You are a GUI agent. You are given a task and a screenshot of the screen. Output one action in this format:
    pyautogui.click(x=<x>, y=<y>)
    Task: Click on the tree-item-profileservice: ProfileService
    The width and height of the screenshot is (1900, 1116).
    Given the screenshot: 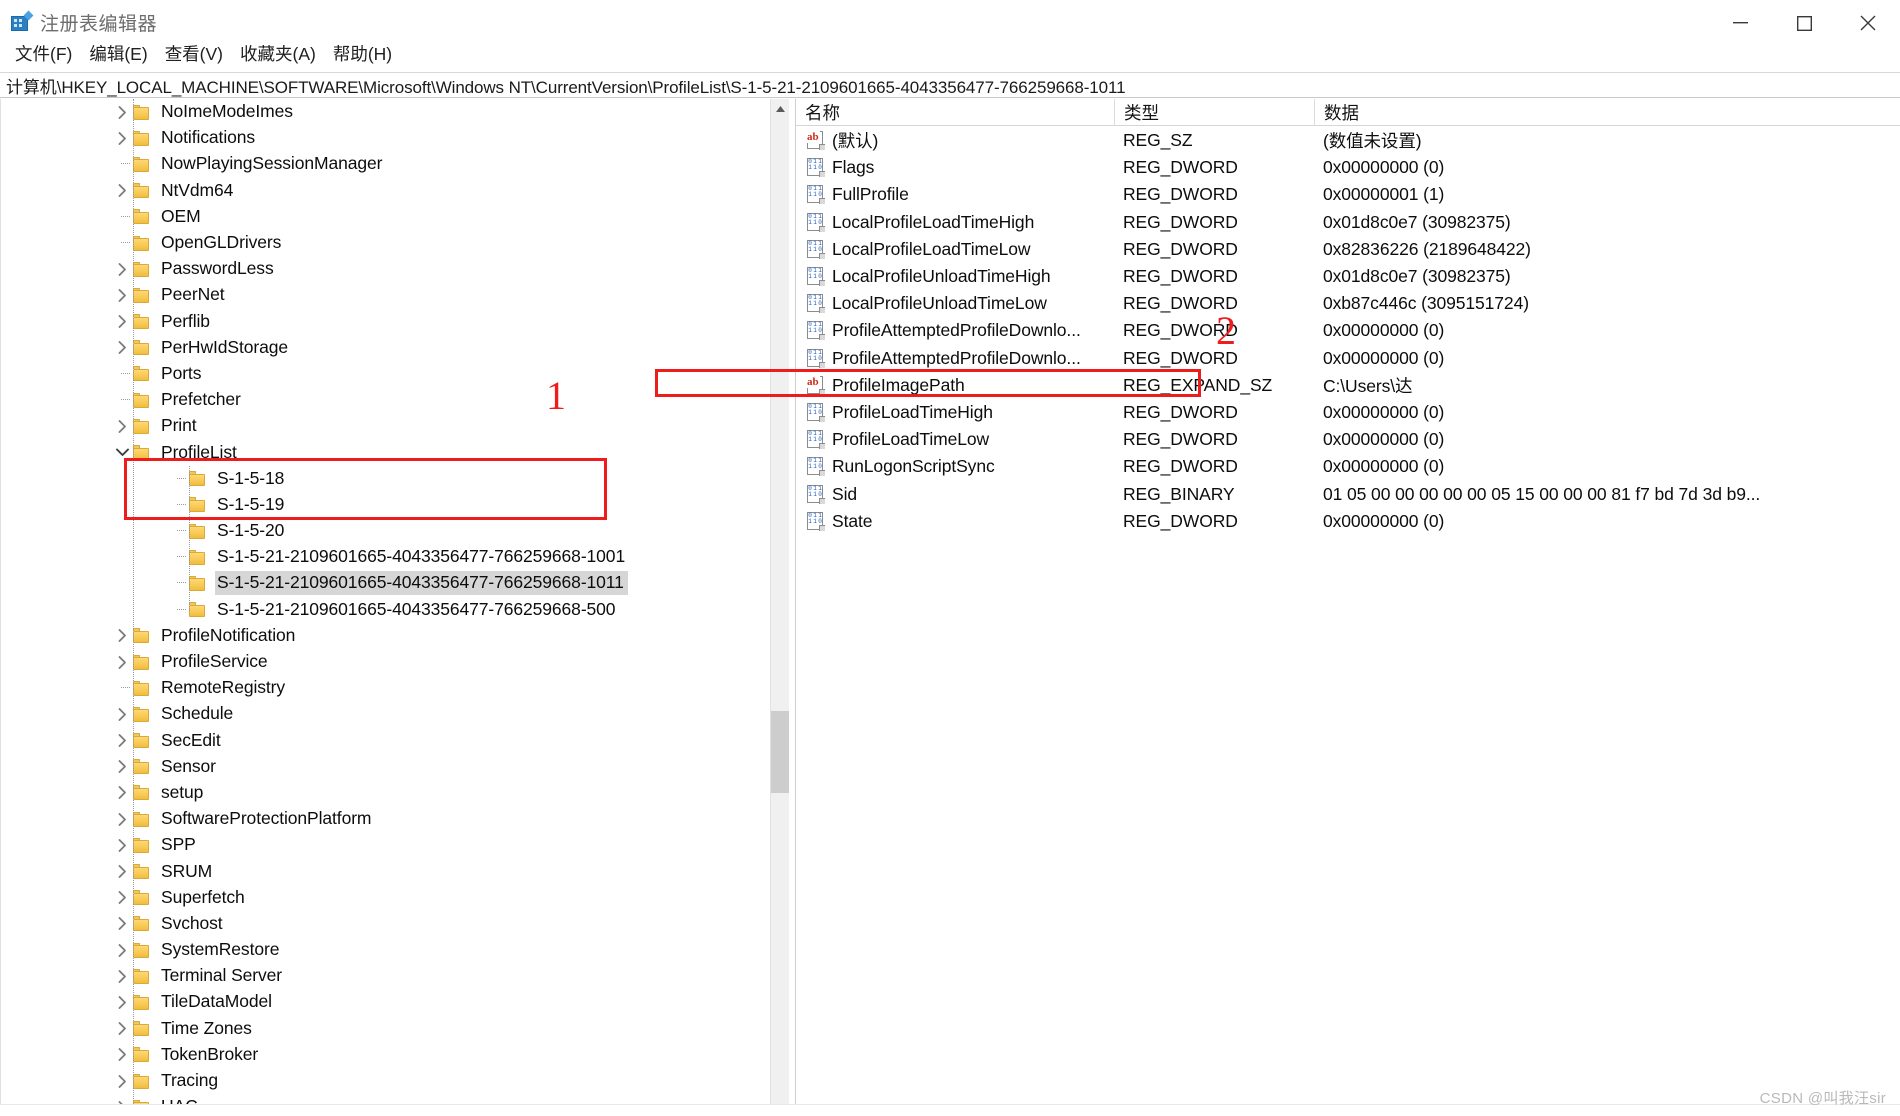 What is the action you would take?
    pyautogui.click(x=386, y=662)
    